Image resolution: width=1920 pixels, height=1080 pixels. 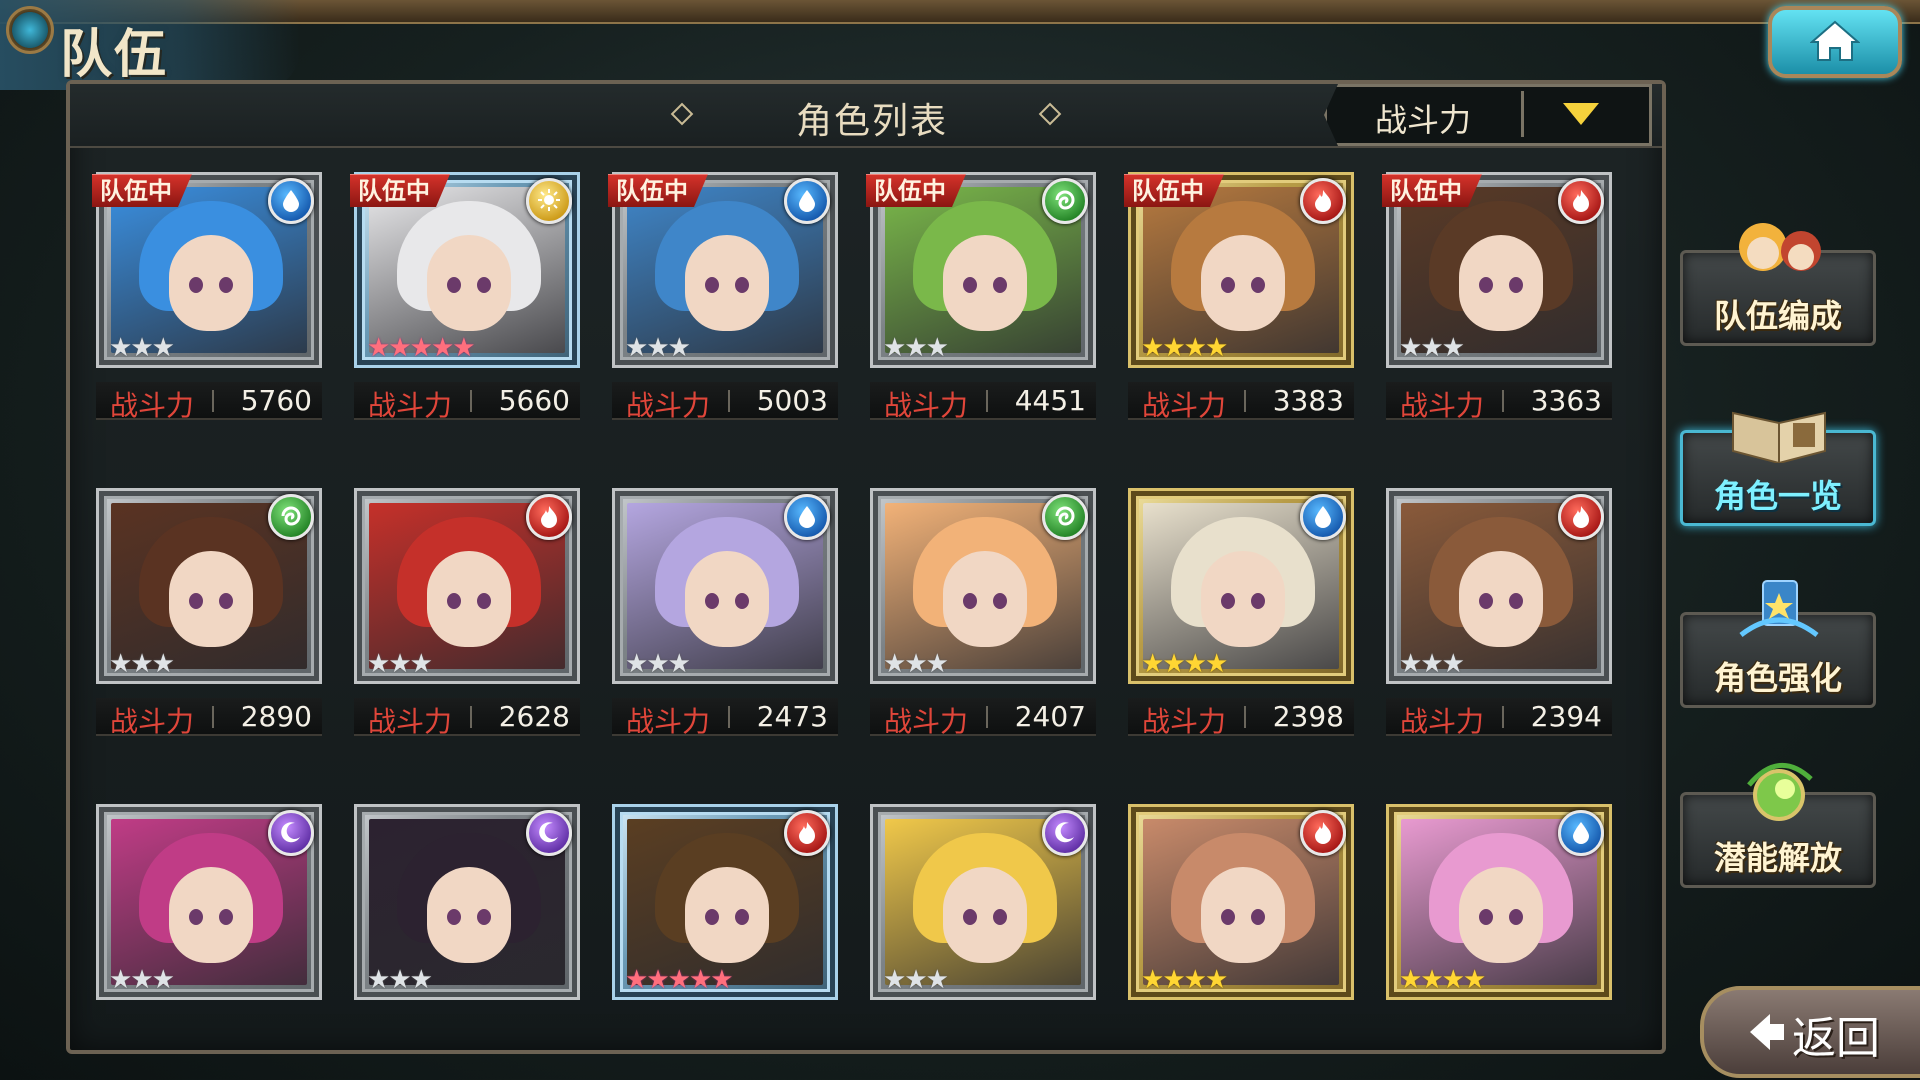 What do you see at coordinates (1778, 468) in the screenshot?
I see `character-list-button: 角色一览` at bounding box center [1778, 468].